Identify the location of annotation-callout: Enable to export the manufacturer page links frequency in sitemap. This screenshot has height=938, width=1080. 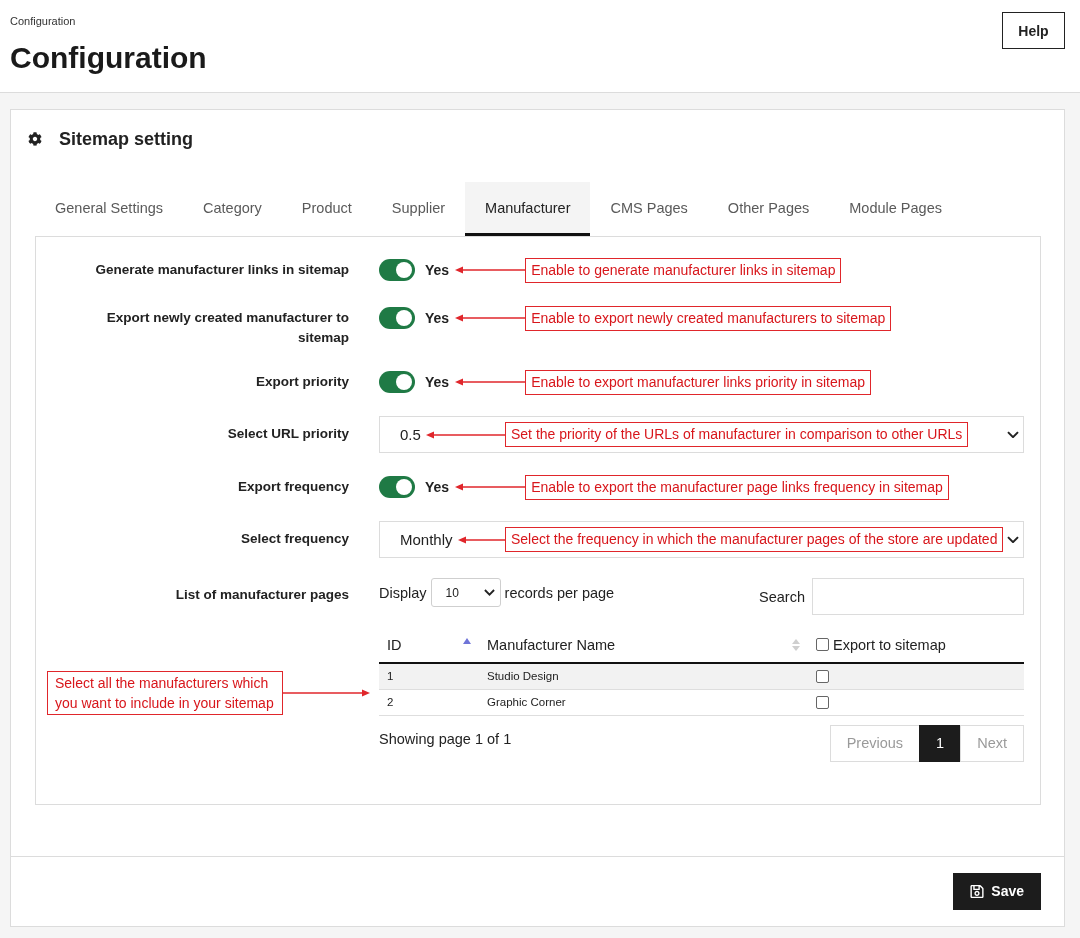
(737, 487).